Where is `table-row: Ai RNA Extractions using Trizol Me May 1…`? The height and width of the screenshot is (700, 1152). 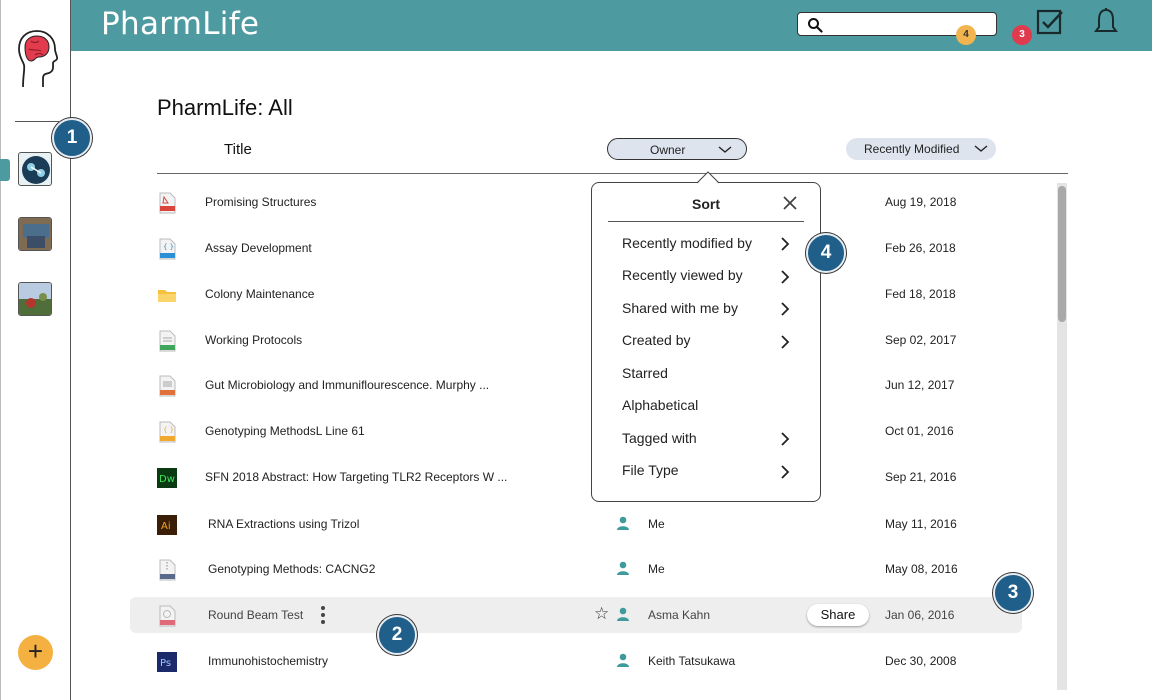 table-row: Ai RNA Extractions using Trizol Me May 1… is located at coordinates (576, 524).